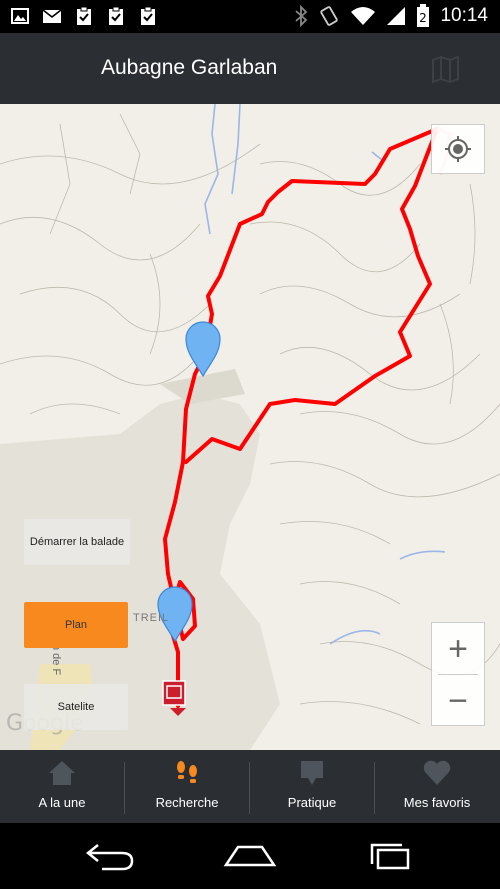 This screenshot has height=889, width=500. What do you see at coordinates (458, 701) in the screenshot?
I see `zoom-out-button: −` at bounding box center [458, 701].